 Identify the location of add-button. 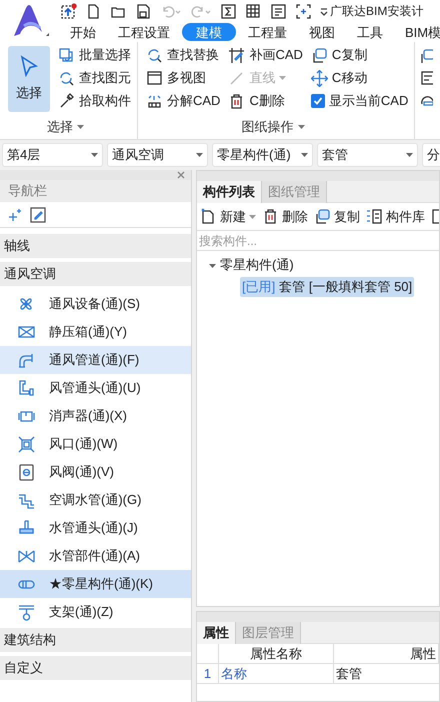
(15, 215).